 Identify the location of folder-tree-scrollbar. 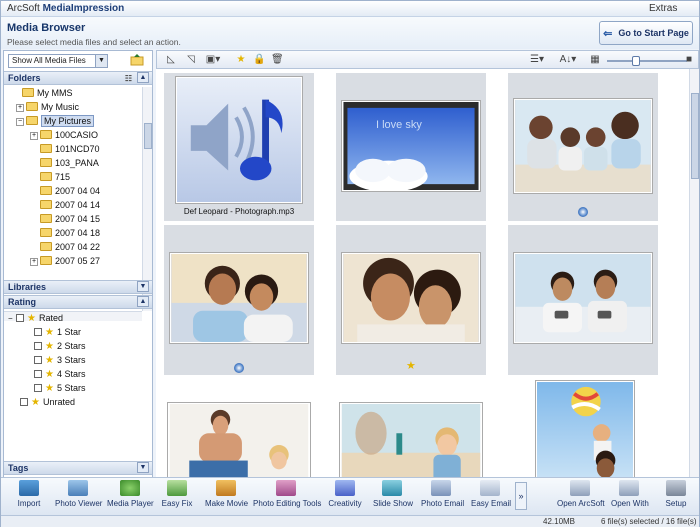
(147, 199).